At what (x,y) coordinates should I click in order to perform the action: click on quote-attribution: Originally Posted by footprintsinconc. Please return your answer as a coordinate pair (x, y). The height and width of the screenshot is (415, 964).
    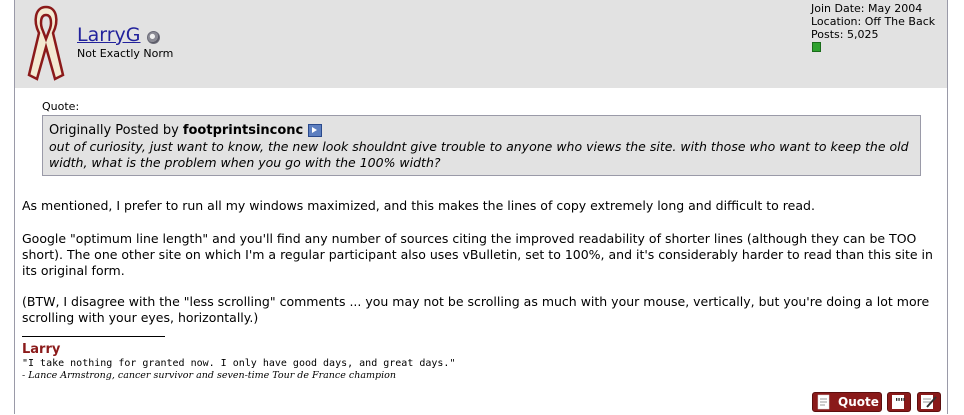
    Looking at the image, I should click on (186, 130).